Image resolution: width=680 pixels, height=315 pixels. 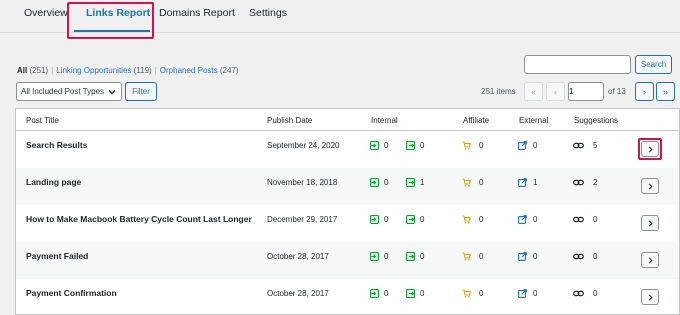 What do you see at coordinates (665, 91) in the screenshot?
I see `last-page-button: »` at bounding box center [665, 91].